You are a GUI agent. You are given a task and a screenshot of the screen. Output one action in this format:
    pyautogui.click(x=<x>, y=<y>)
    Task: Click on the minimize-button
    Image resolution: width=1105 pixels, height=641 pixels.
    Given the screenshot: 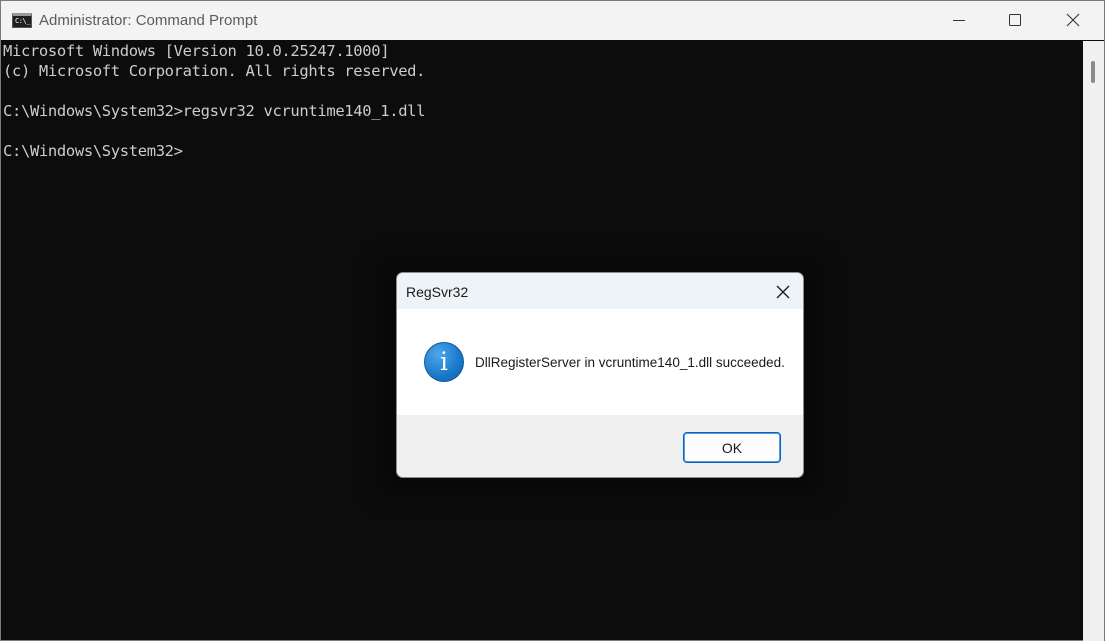 What is the action you would take?
    pyautogui.click(x=960, y=20)
    